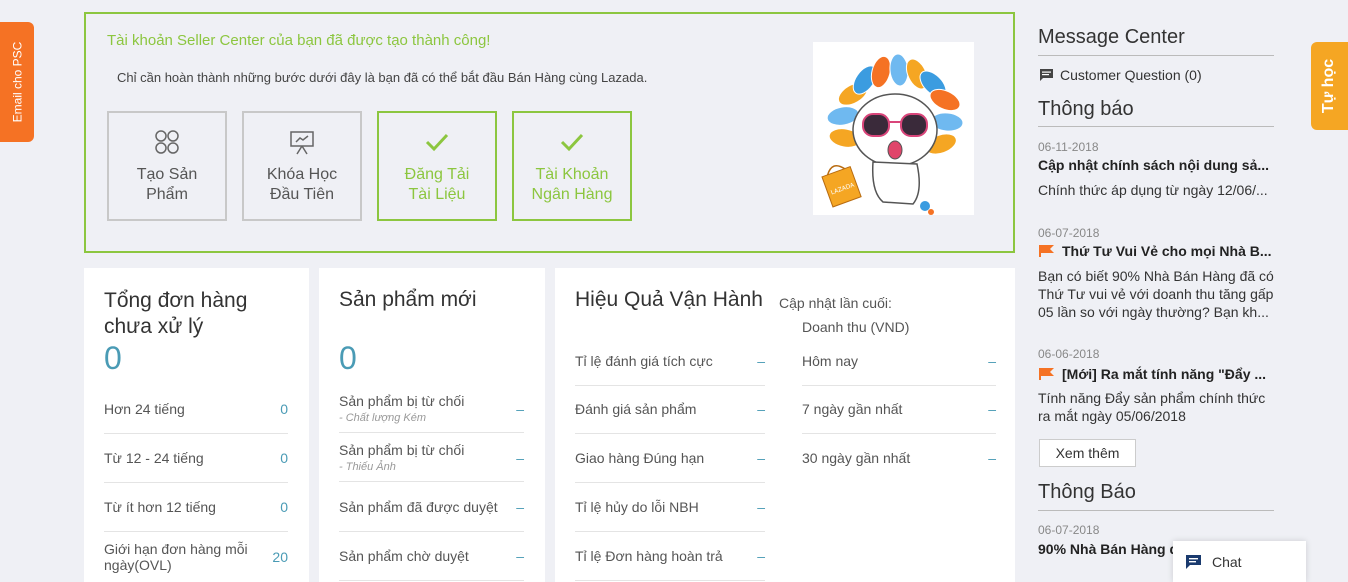 The width and height of the screenshot is (1348, 582). I want to click on product-icon, so click(167, 142).